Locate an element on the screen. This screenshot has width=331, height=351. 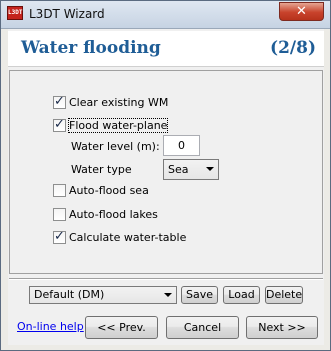
flood-water-plane-checkbox is located at coordinates (59, 124).